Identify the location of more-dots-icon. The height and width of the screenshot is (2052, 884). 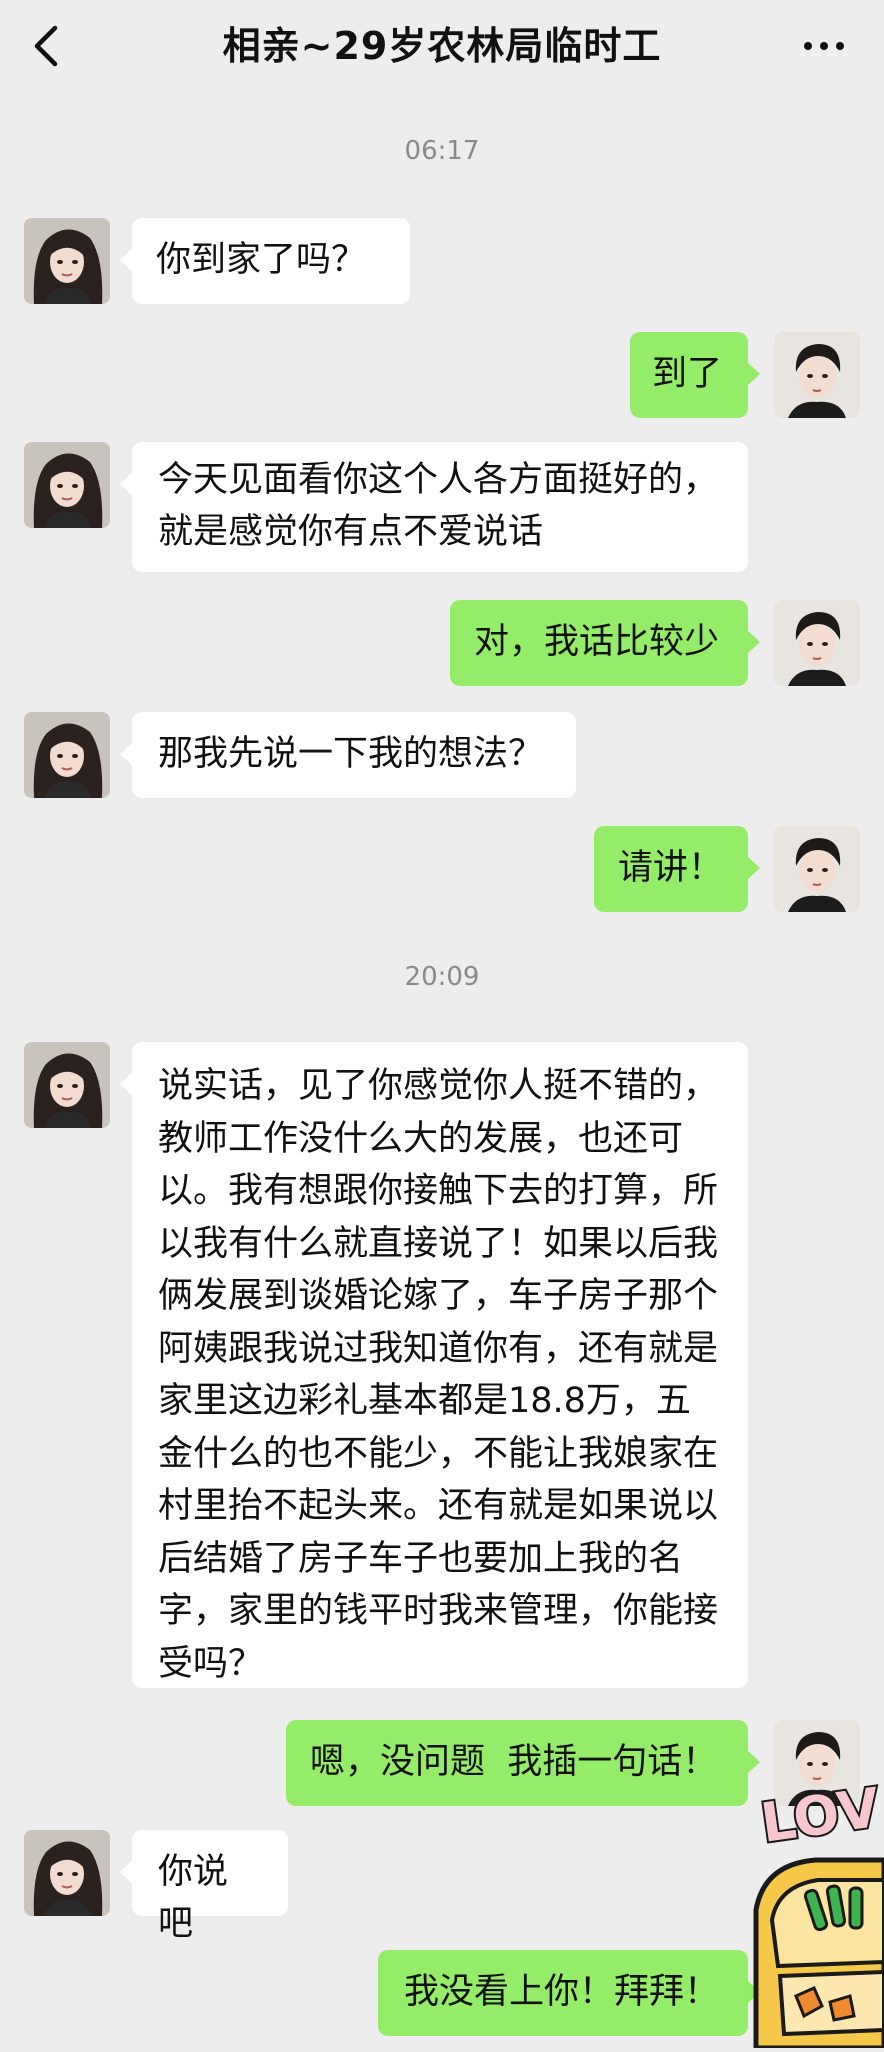
(808, 46).